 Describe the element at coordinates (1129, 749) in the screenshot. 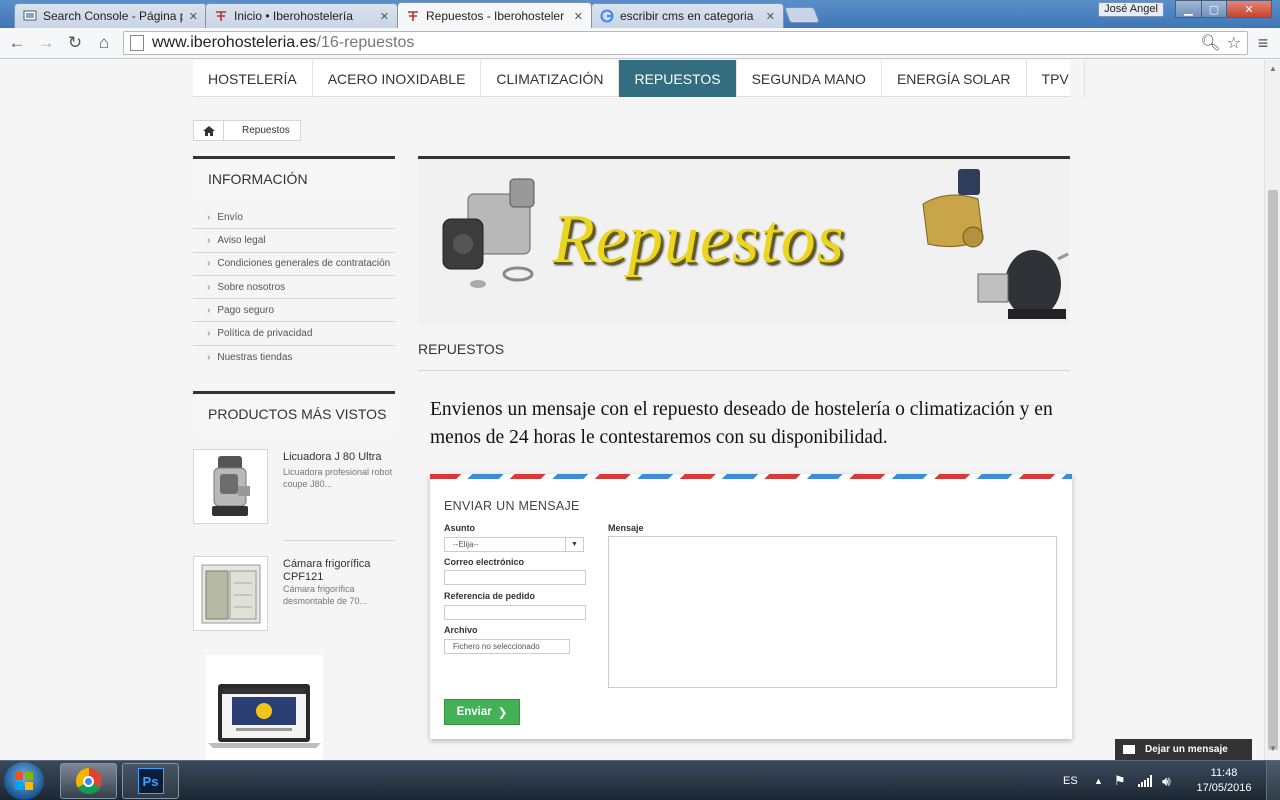

I see `envelope-icon` at that location.